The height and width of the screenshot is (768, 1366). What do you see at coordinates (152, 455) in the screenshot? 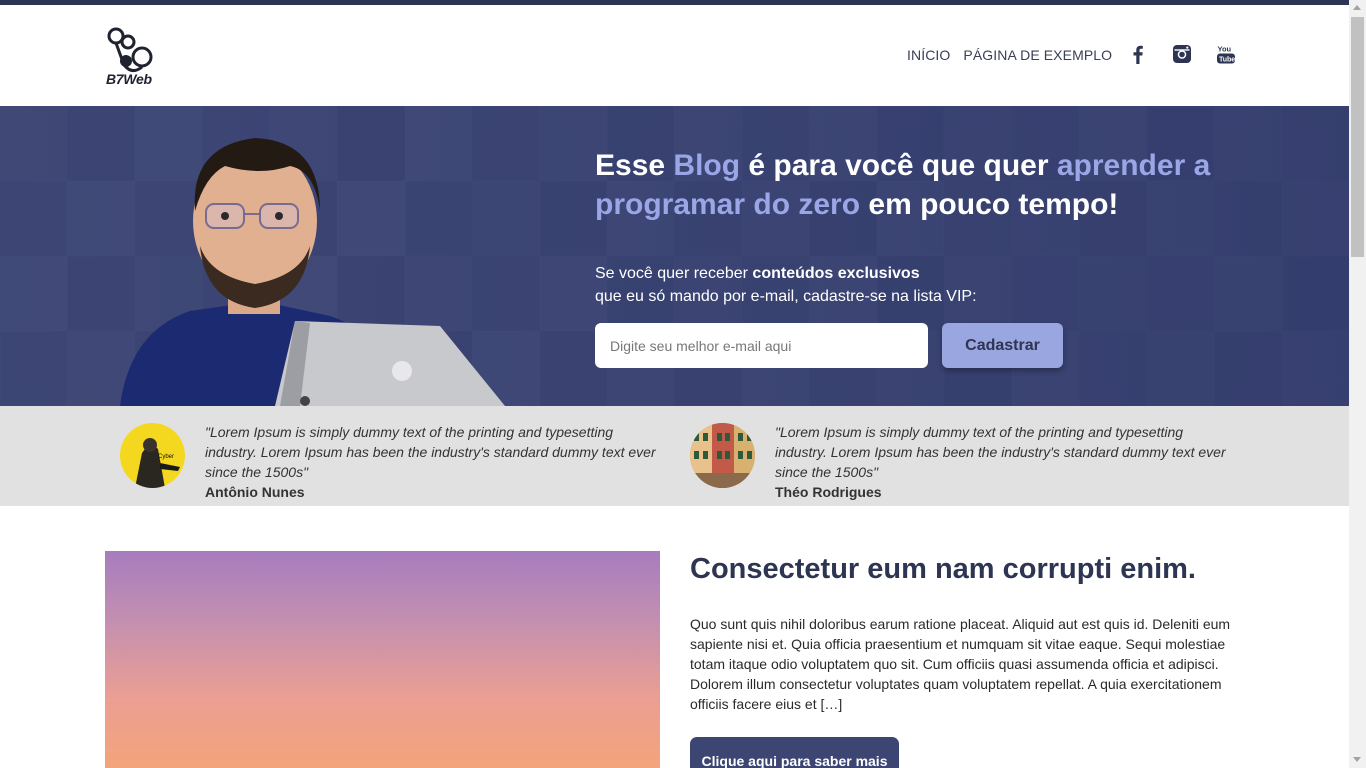
I see `avatar: Cyber` at bounding box center [152, 455].